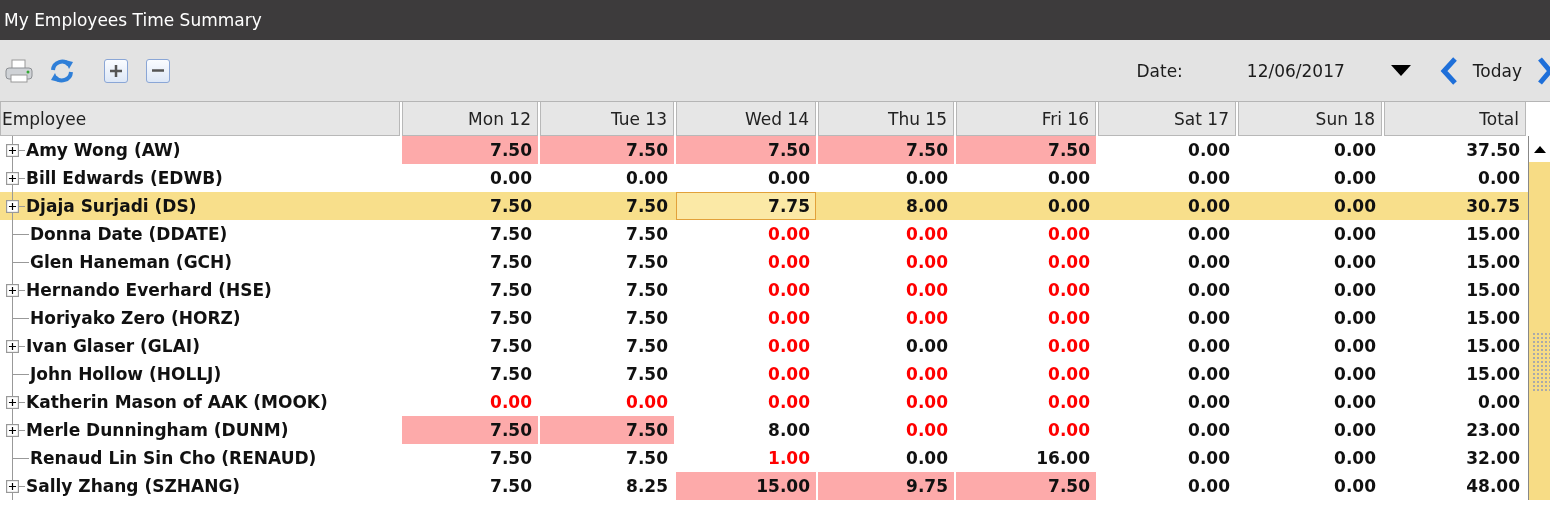 This screenshot has width=1550, height=510. Describe the element at coordinates (886, 486) in the screenshot. I see `hours-cell: 9.75` at that location.